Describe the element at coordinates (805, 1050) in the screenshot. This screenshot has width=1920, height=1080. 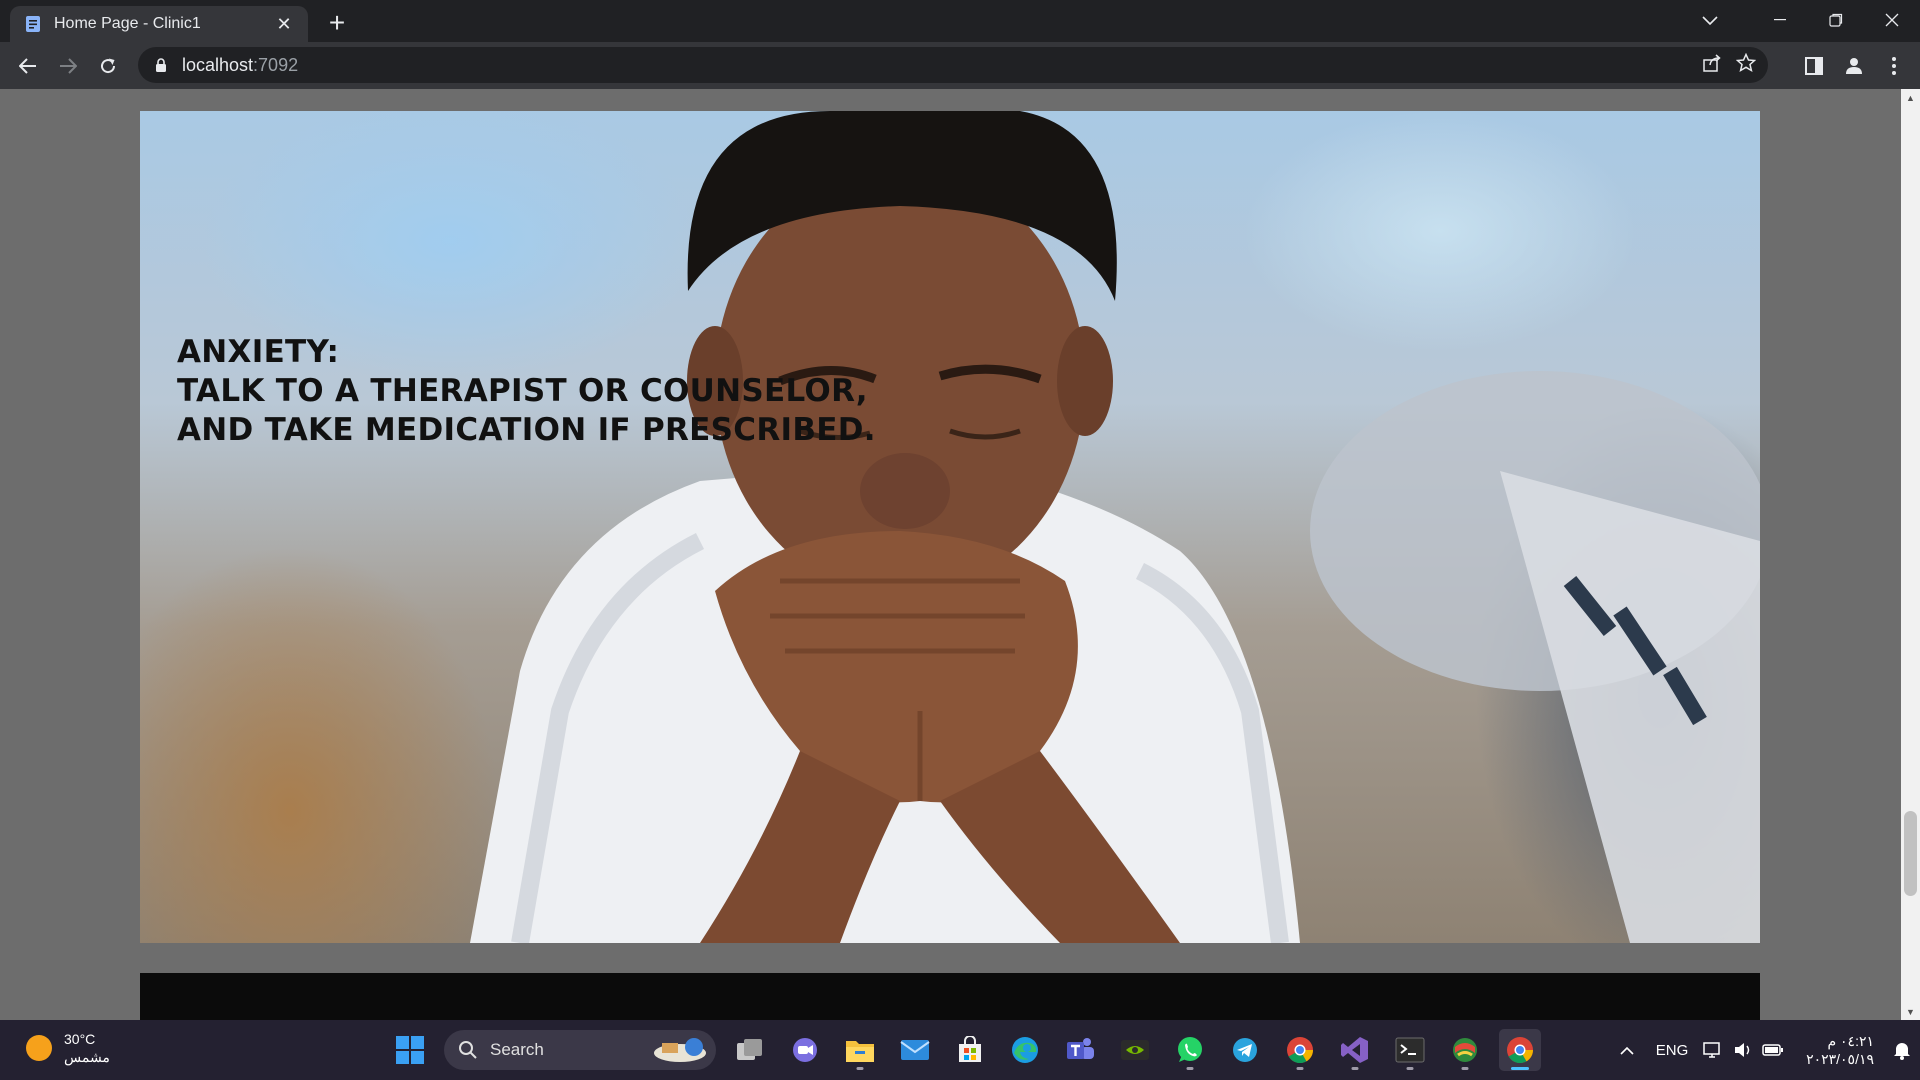
I see `chat-icon` at that location.